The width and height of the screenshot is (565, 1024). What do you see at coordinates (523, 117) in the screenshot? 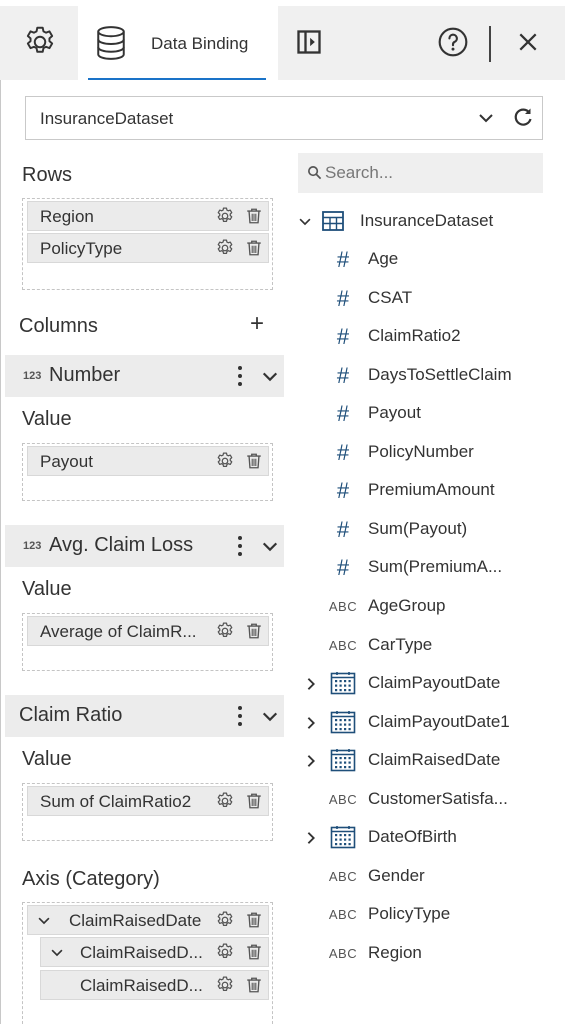
I see `refresh-icon` at bounding box center [523, 117].